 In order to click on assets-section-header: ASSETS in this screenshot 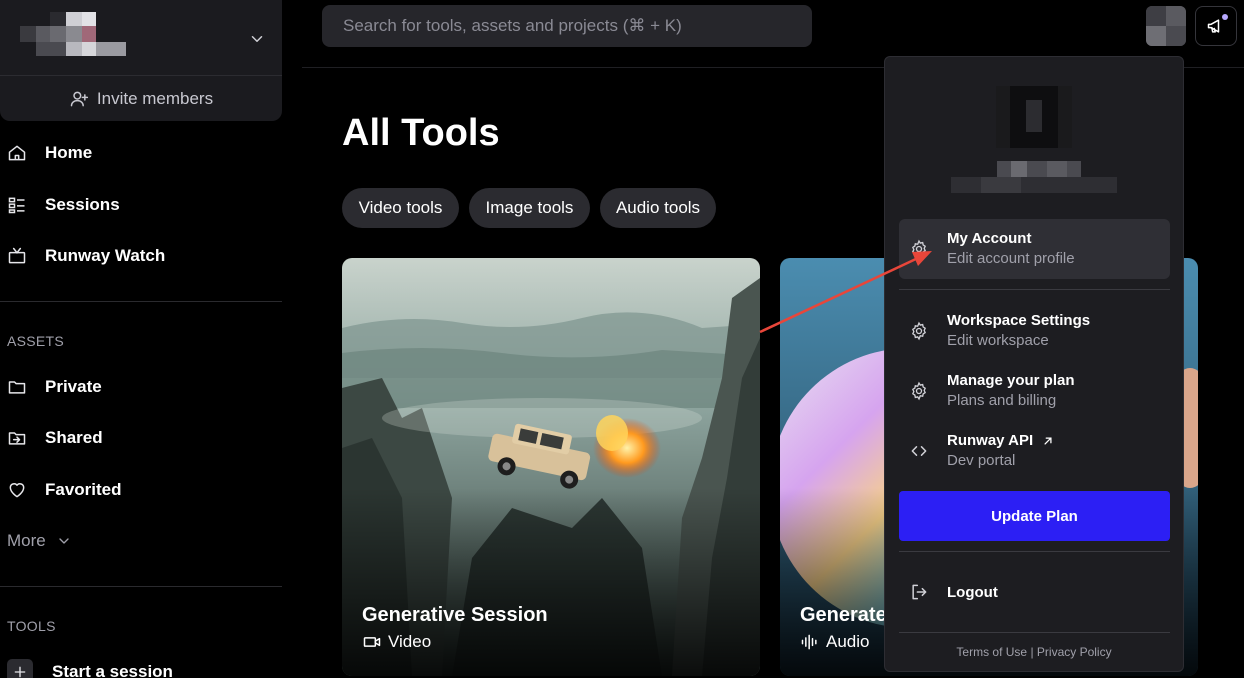, I will do `click(36, 341)`.